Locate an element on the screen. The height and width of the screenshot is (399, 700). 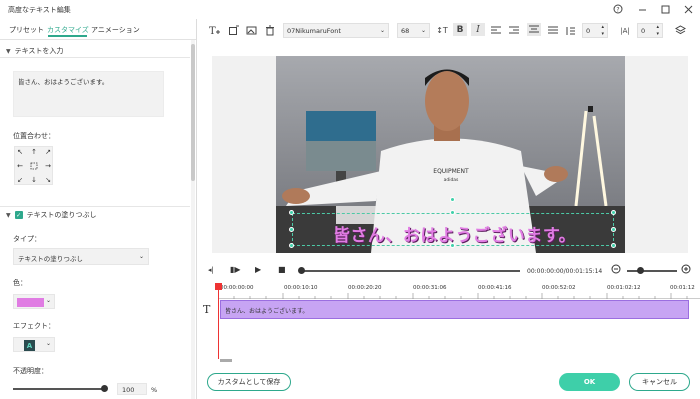
opacity-slider is located at coordinates (59, 389).